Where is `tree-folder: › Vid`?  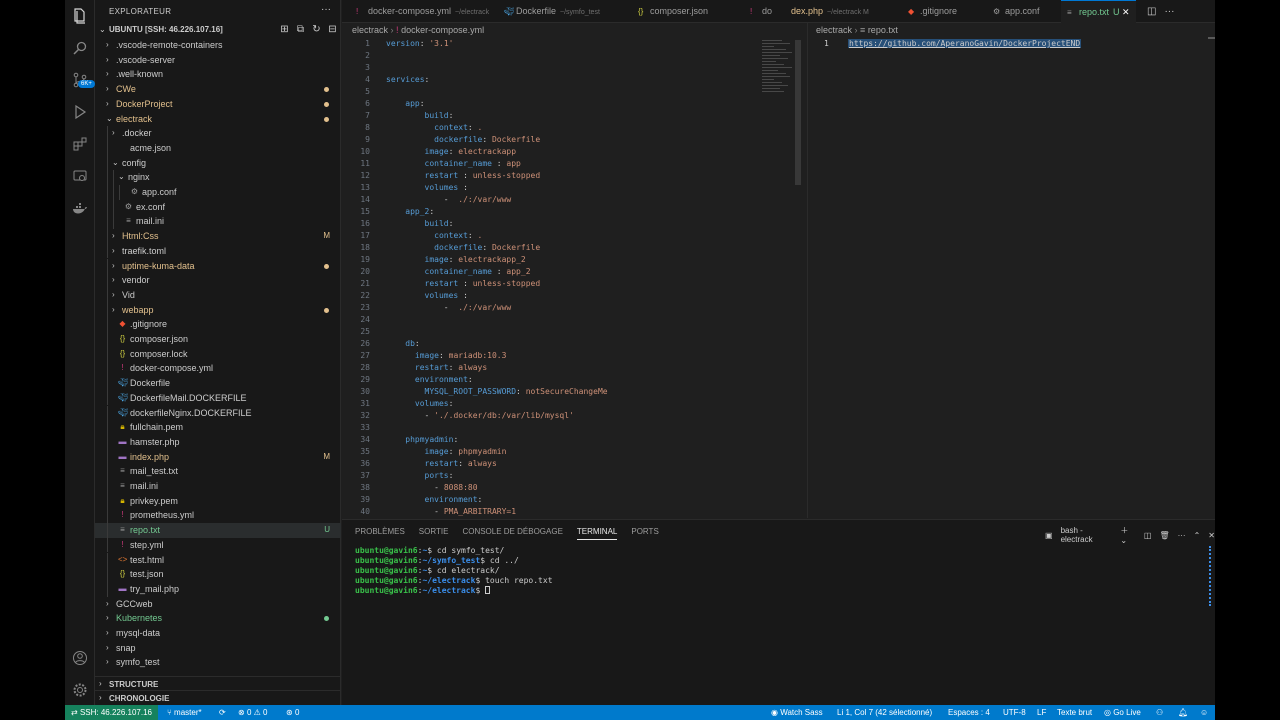
tree-folder: › Vid is located at coordinates (218, 295).